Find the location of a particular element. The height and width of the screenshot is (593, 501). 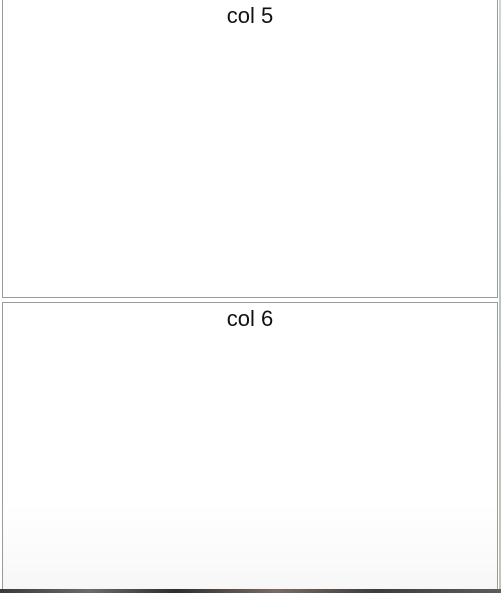

col-6-label: col 6 is located at coordinates (250, 318).